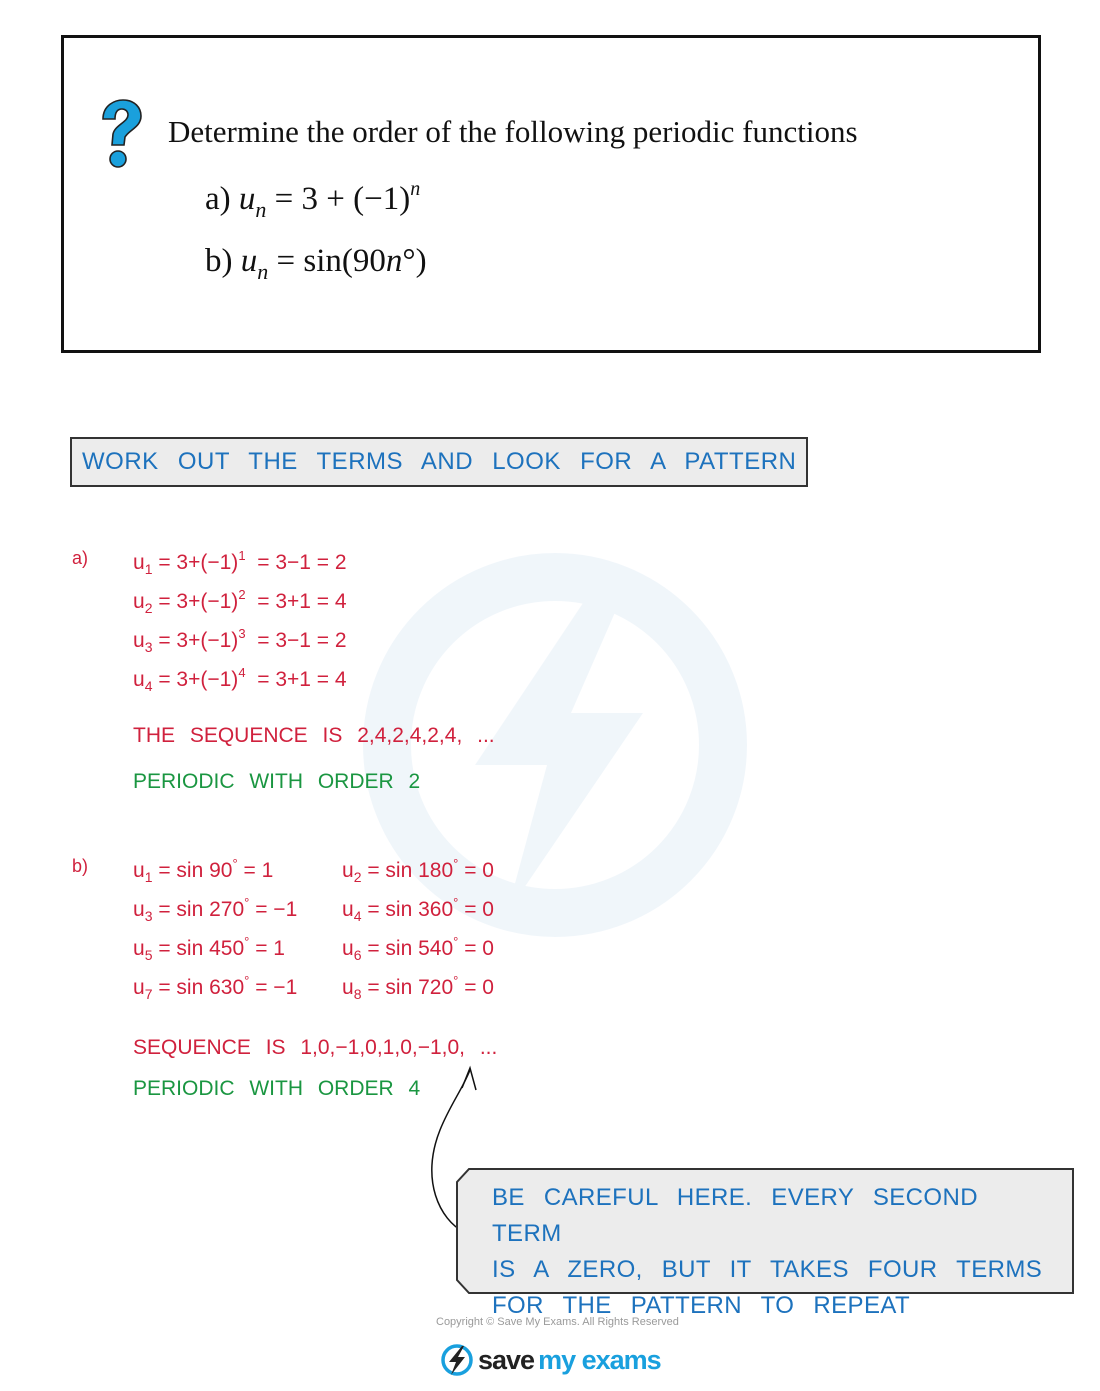 The image size is (1100, 1391). What do you see at coordinates (277, 1088) in the screenshot?
I see `solution-b-conclusion: PERIODIC WITH ORDER 4` at bounding box center [277, 1088].